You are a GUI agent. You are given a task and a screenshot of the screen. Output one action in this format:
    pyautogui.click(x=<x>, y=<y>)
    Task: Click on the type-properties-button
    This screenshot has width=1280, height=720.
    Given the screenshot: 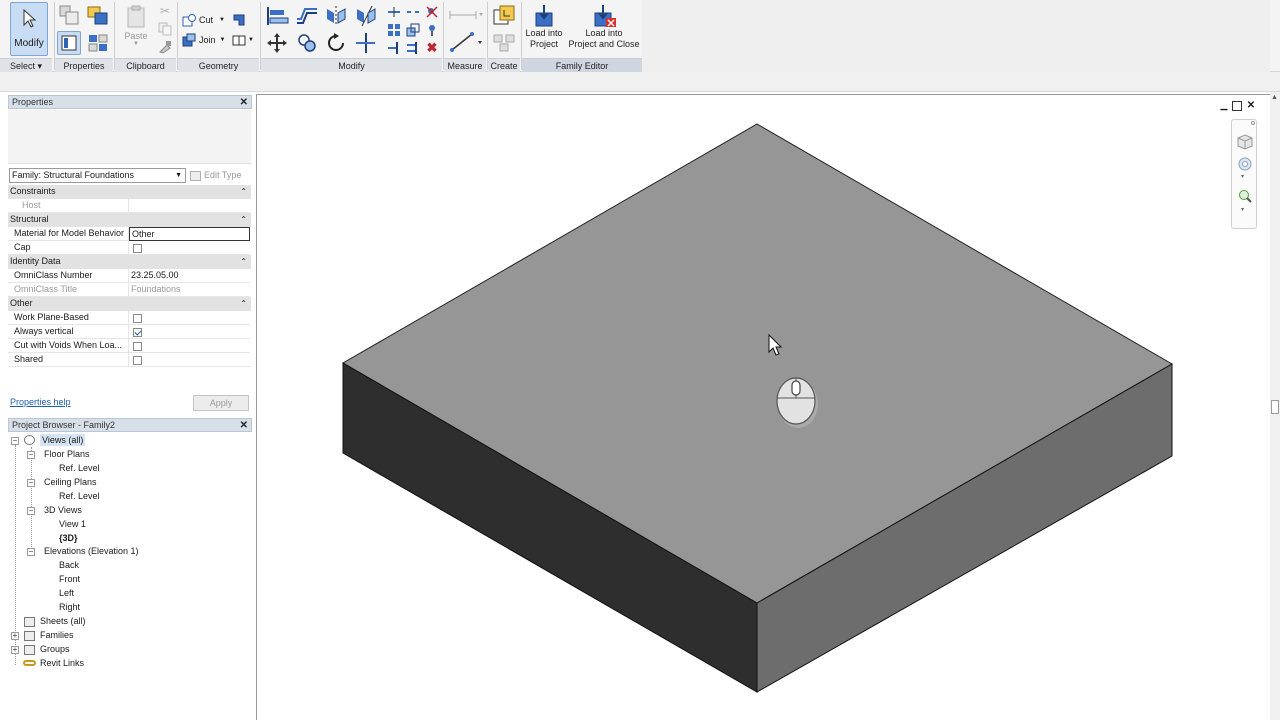 What is the action you would take?
    pyautogui.click(x=69, y=15)
    